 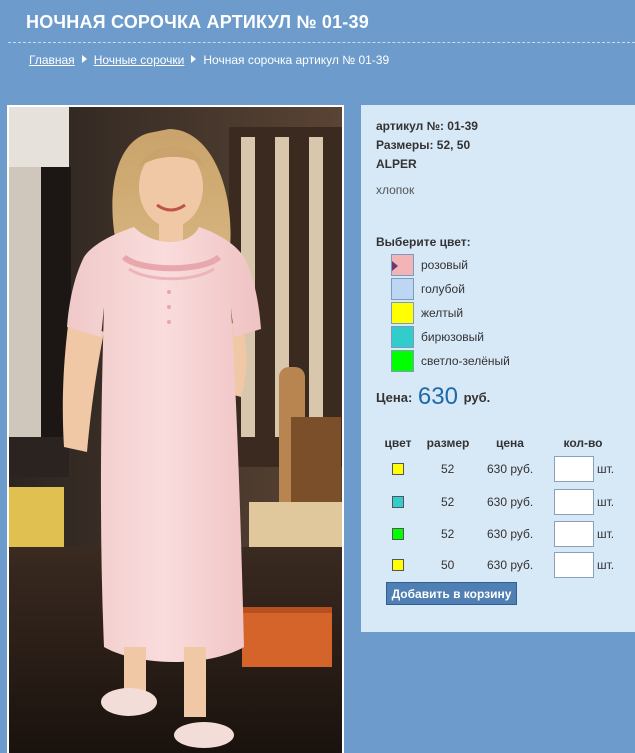 I want to click on add-to-cart-button: Добавить в корзину, so click(x=451, y=593).